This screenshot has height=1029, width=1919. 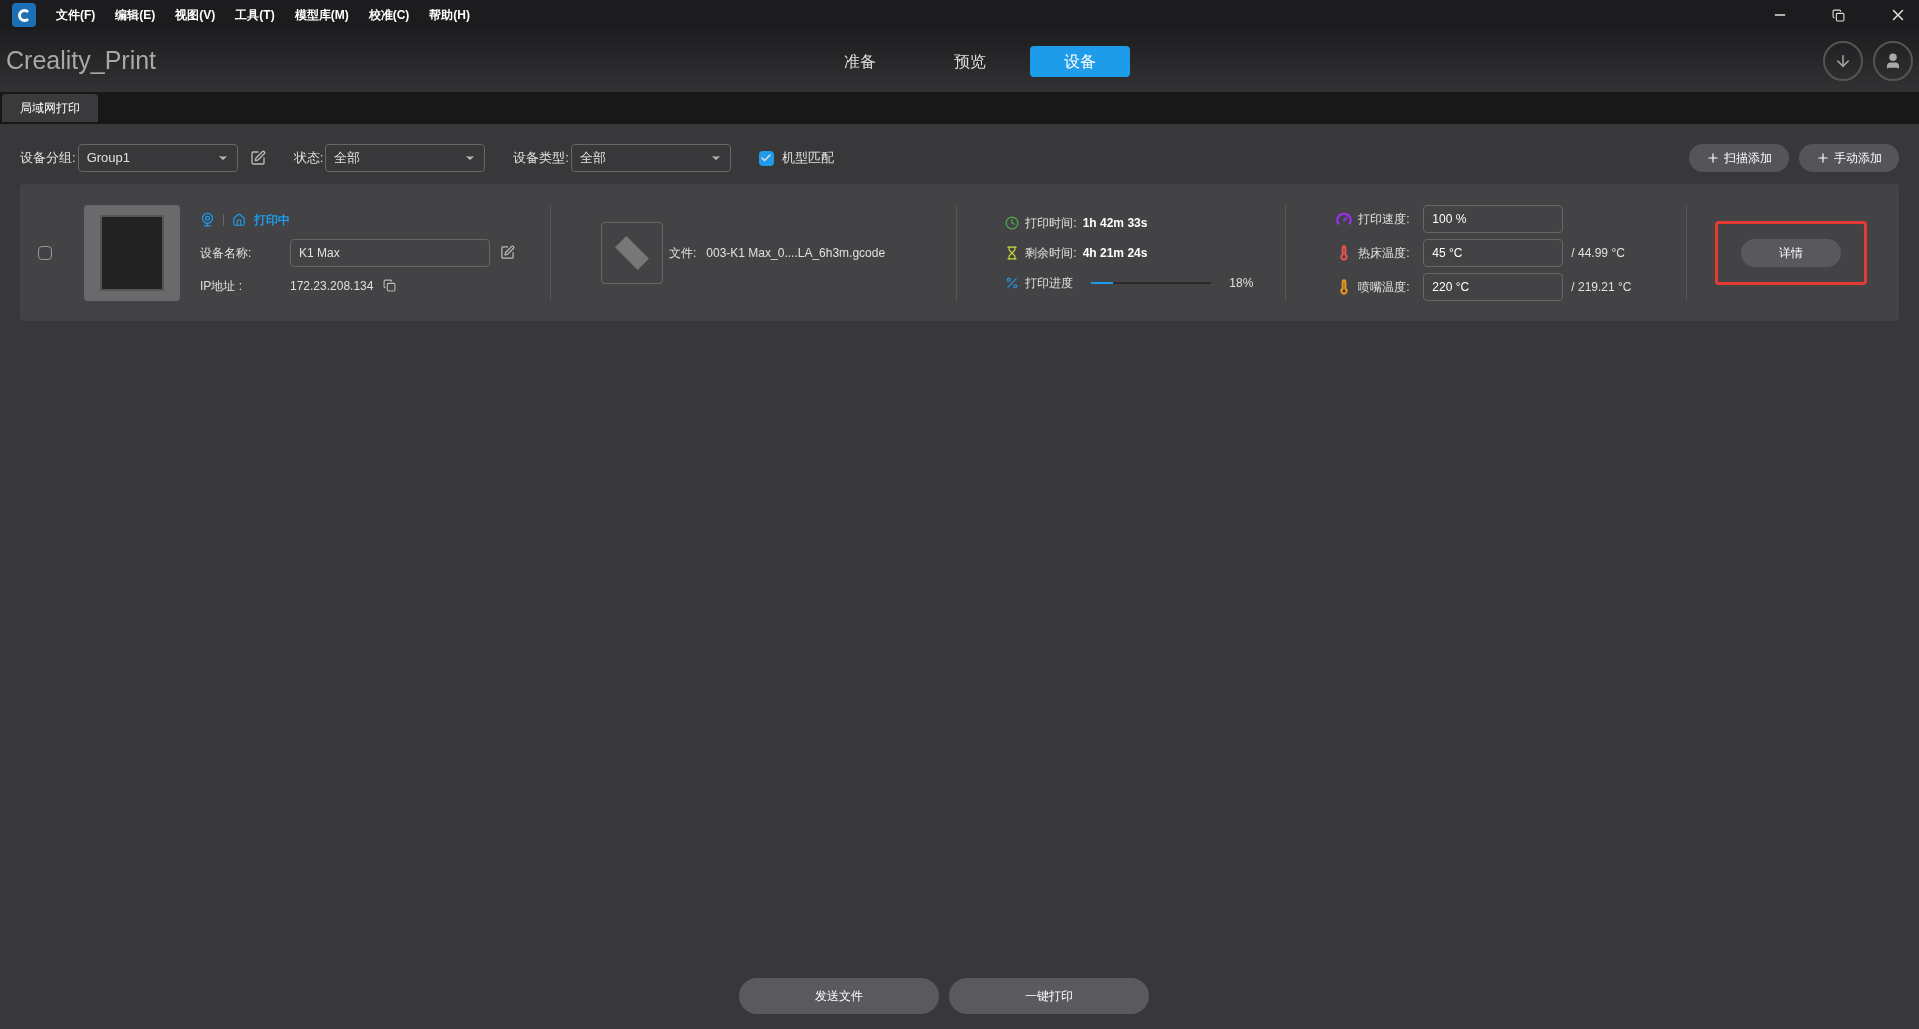 I want to click on home-icon, so click(x=239, y=219).